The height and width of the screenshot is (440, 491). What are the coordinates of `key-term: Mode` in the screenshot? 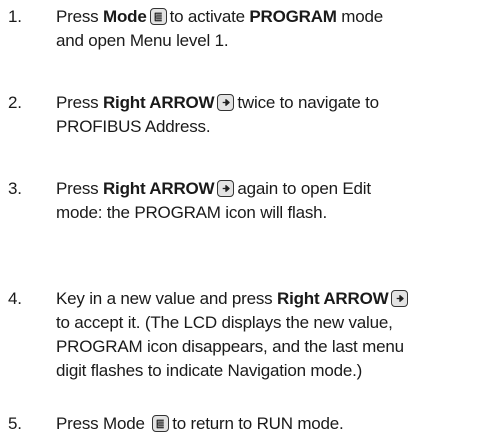 It's located at (124, 16).